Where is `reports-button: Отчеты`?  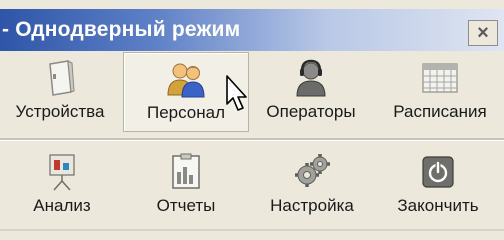 reports-button: Отчеты is located at coordinates (186, 186).